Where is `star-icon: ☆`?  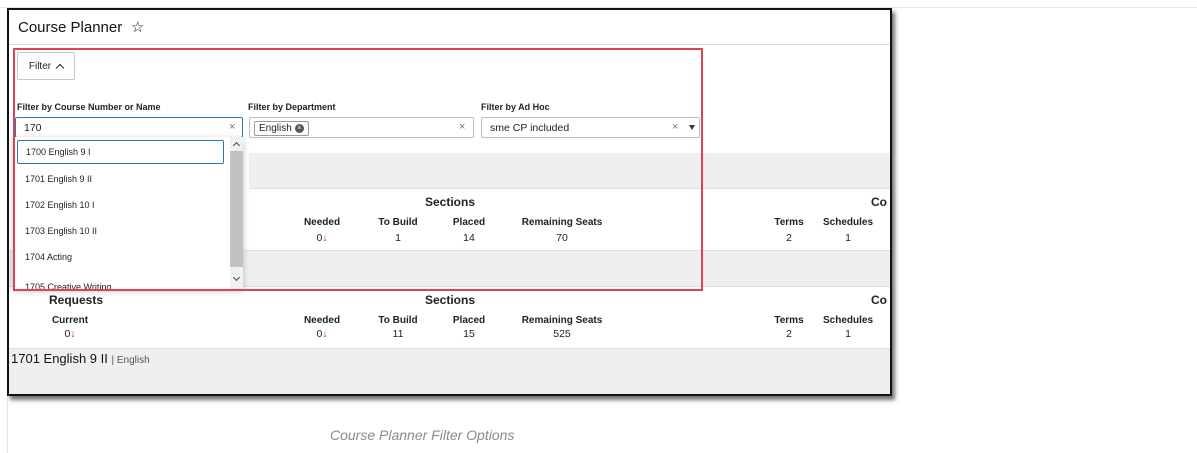
star-icon: ☆ is located at coordinates (137, 27).